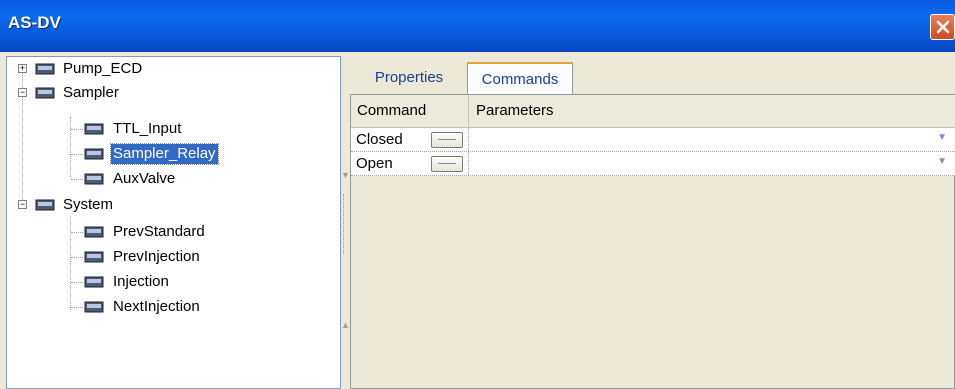 The image size is (955, 389). What do you see at coordinates (147, 128) in the screenshot?
I see `tree-node-label: TTL_Input` at bounding box center [147, 128].